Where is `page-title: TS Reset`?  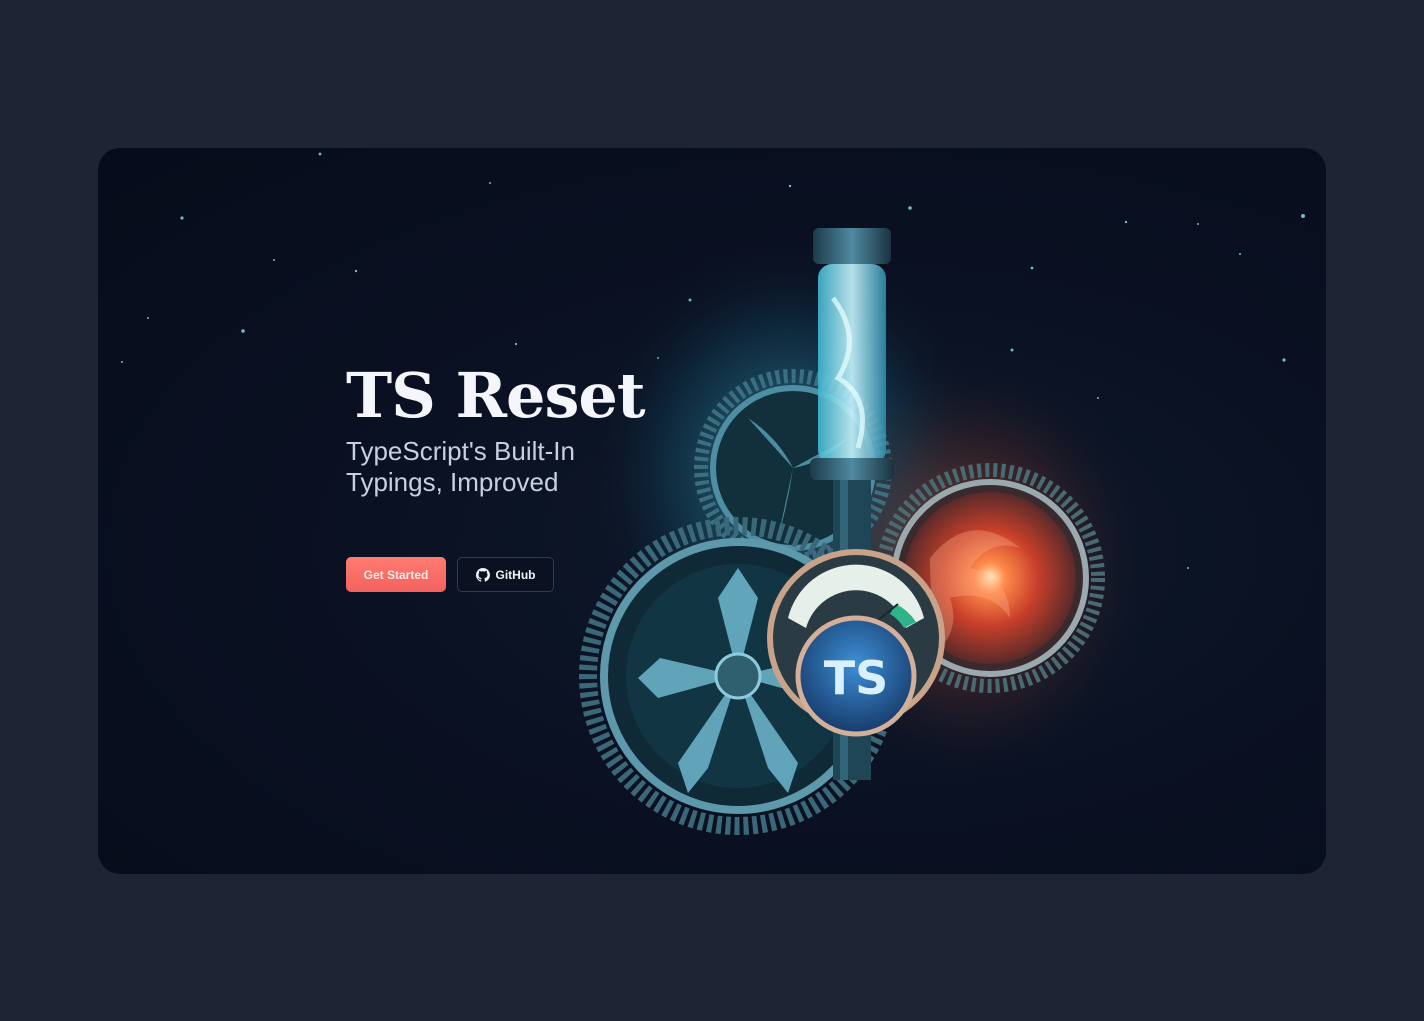
page-title: TS Reset is located at coordinates (495, 395).